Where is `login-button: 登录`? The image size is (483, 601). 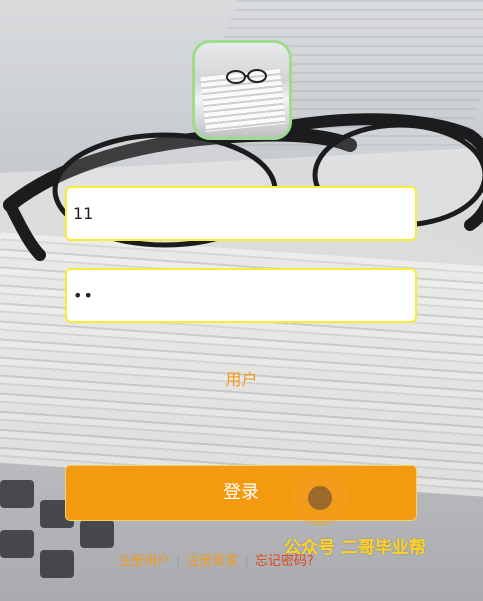
login-button: 登录 is located at coordinates (241, 493).